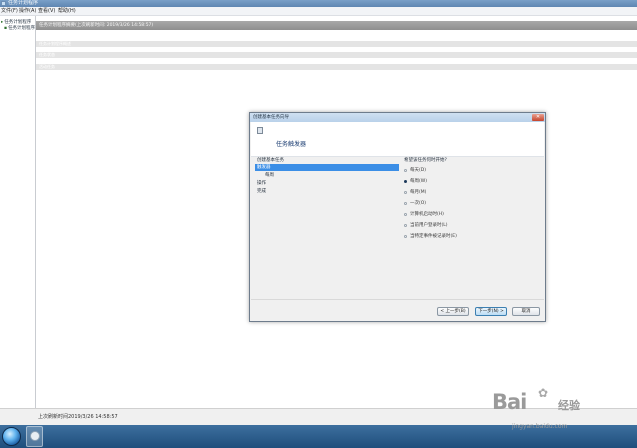  I want to click on dialog-footer: < 上一步(B) 下一步(N) > 取消, so click(397, 310).